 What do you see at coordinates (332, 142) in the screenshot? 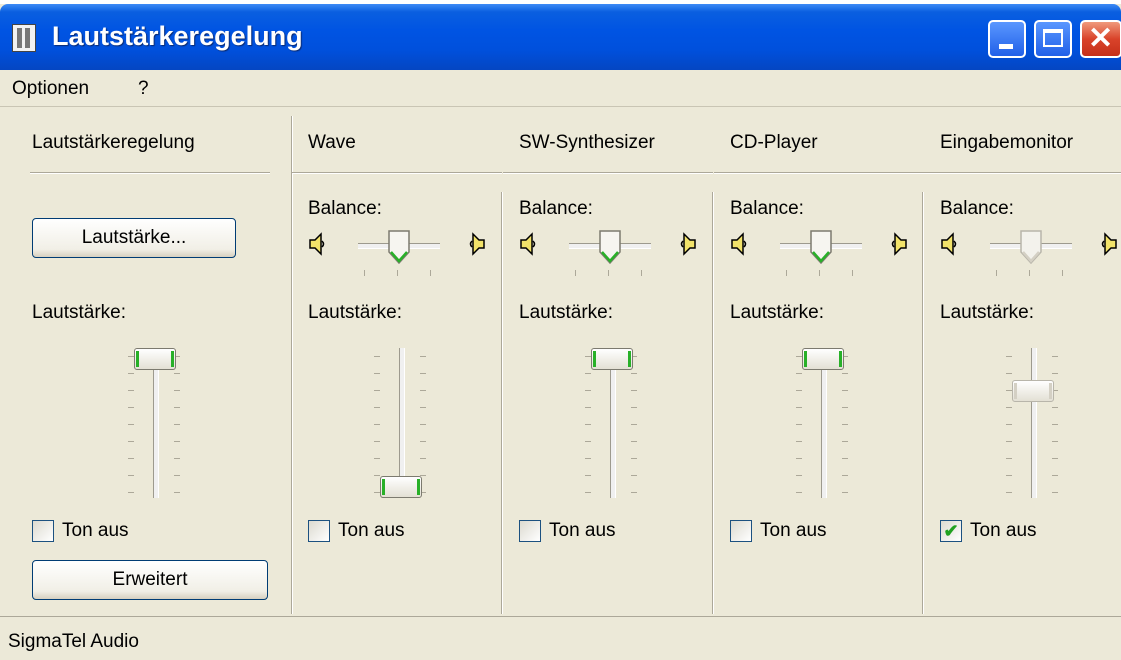
I see `channel-title: Wave` at bounding box center [332, 142].